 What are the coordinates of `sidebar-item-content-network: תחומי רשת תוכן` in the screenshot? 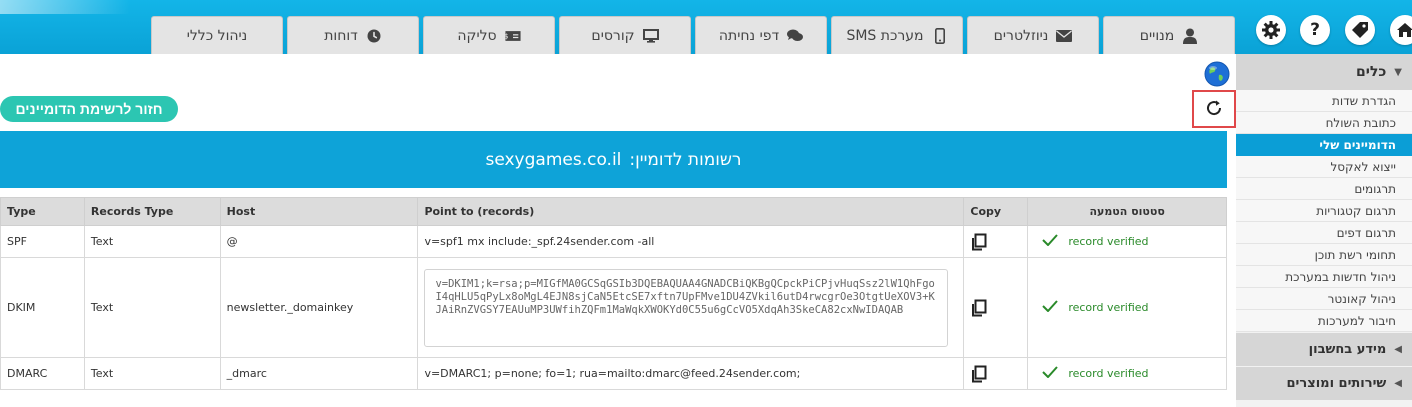 It's located at (1324, 255).